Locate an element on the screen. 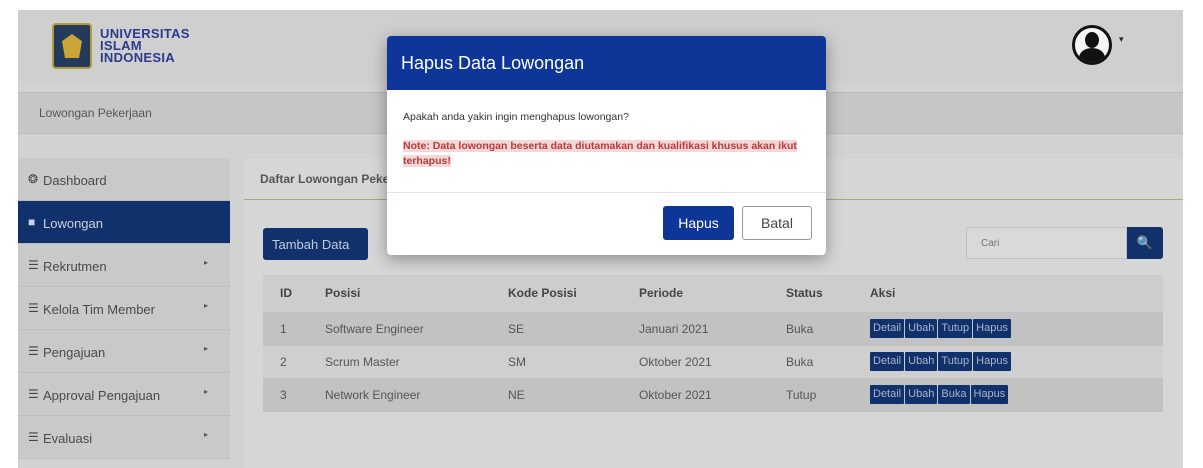  university-seal-icon is located at coordinates (72, 46).